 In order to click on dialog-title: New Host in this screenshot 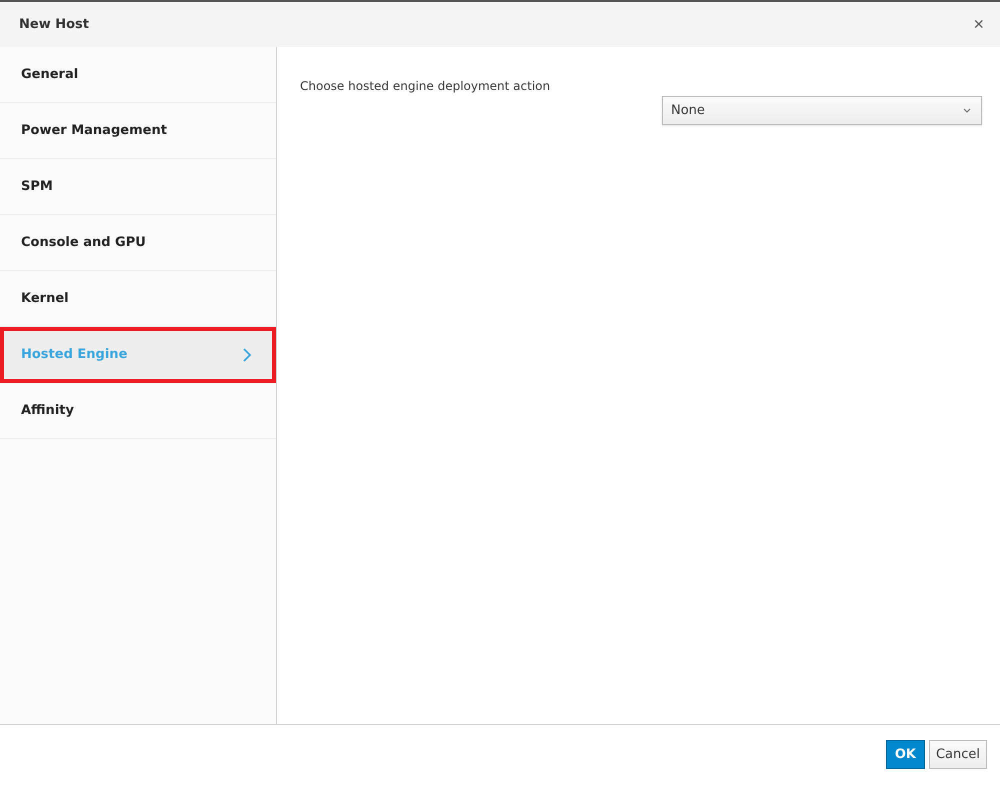, I will do `click(54, 24)`.